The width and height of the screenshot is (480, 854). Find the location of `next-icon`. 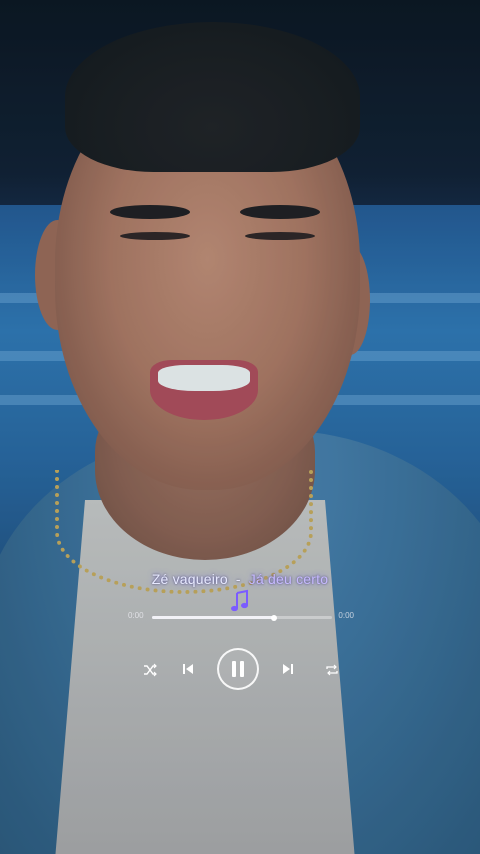

next-icon is located at coordinates (288, 669).